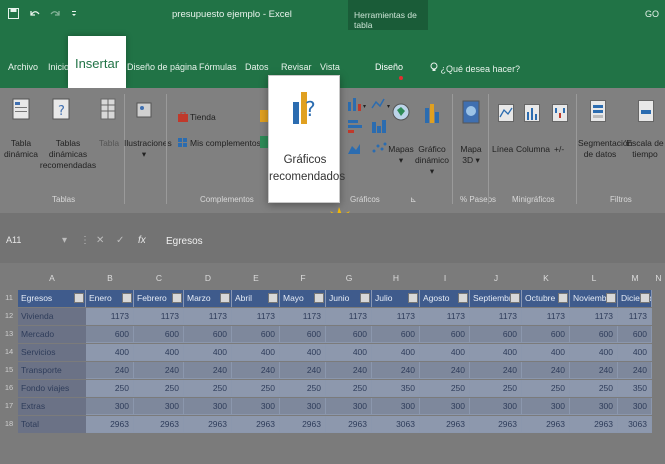  Describe the element at coordinates (52, 298) in the screenshot. I see `table-header-cell: Egresos` at that location.